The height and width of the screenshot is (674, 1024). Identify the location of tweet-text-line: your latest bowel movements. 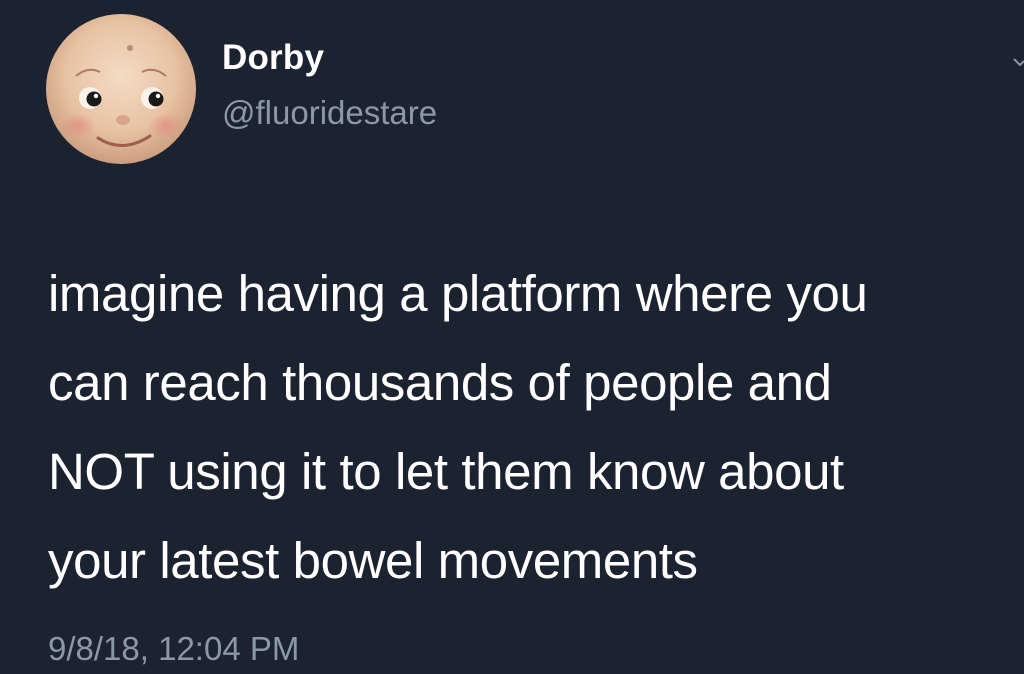
(373, 560).